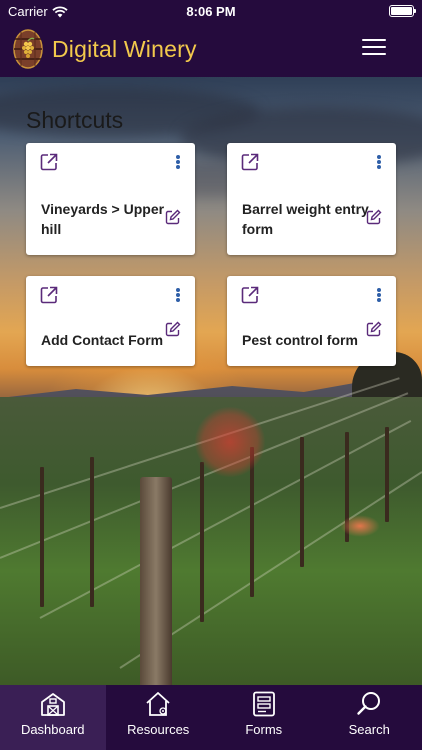 The image size is (422, 750). Describe the element at coordinates (369, 703) in the screenshot. I see `search-icon` at that location.